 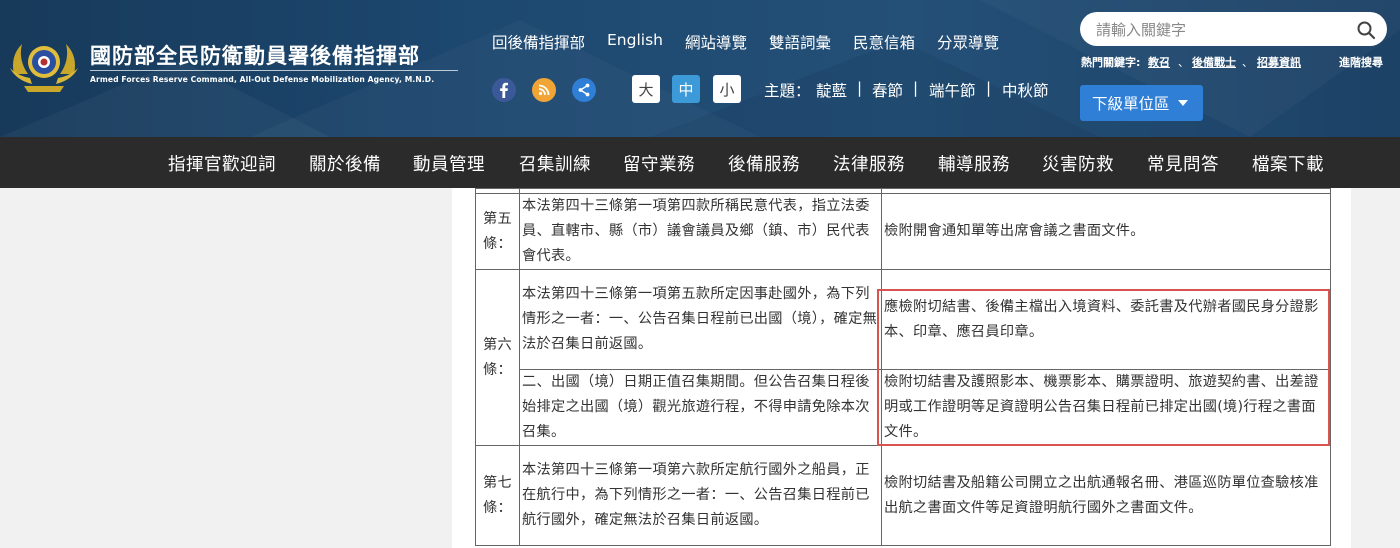 What do you see at coordinates (274, 70) in the screenshot?
I see `title-divider` at bounding box center [274, 70].